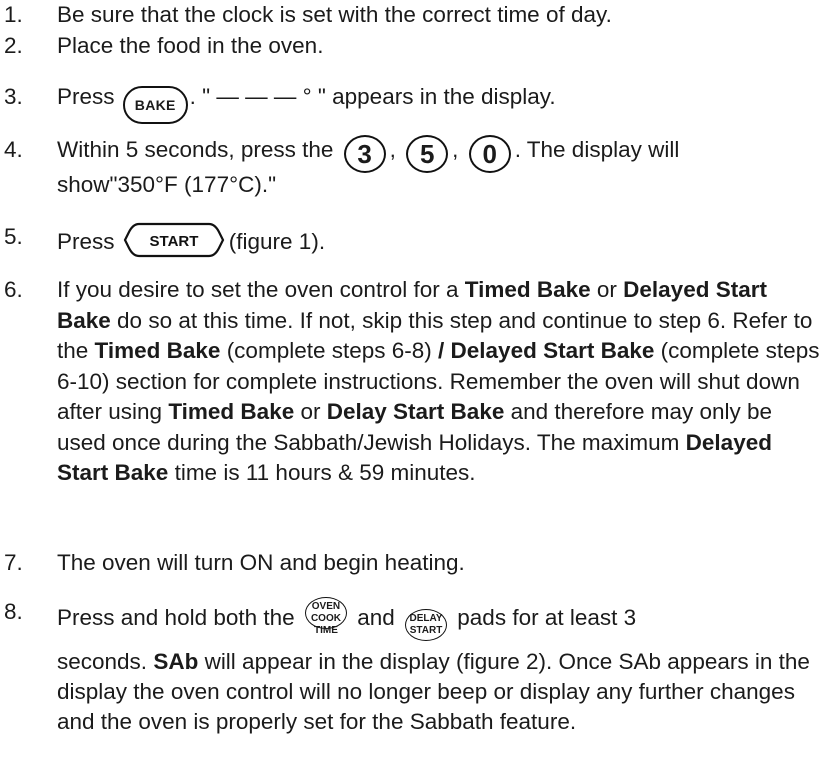 The height and width of the screenshot is (782, 836). What do you see at coordinates (167, 184) in the screenshot?
I see `step-text-line2: show"350°F (177°C)."` at bounding box center [167, 184].